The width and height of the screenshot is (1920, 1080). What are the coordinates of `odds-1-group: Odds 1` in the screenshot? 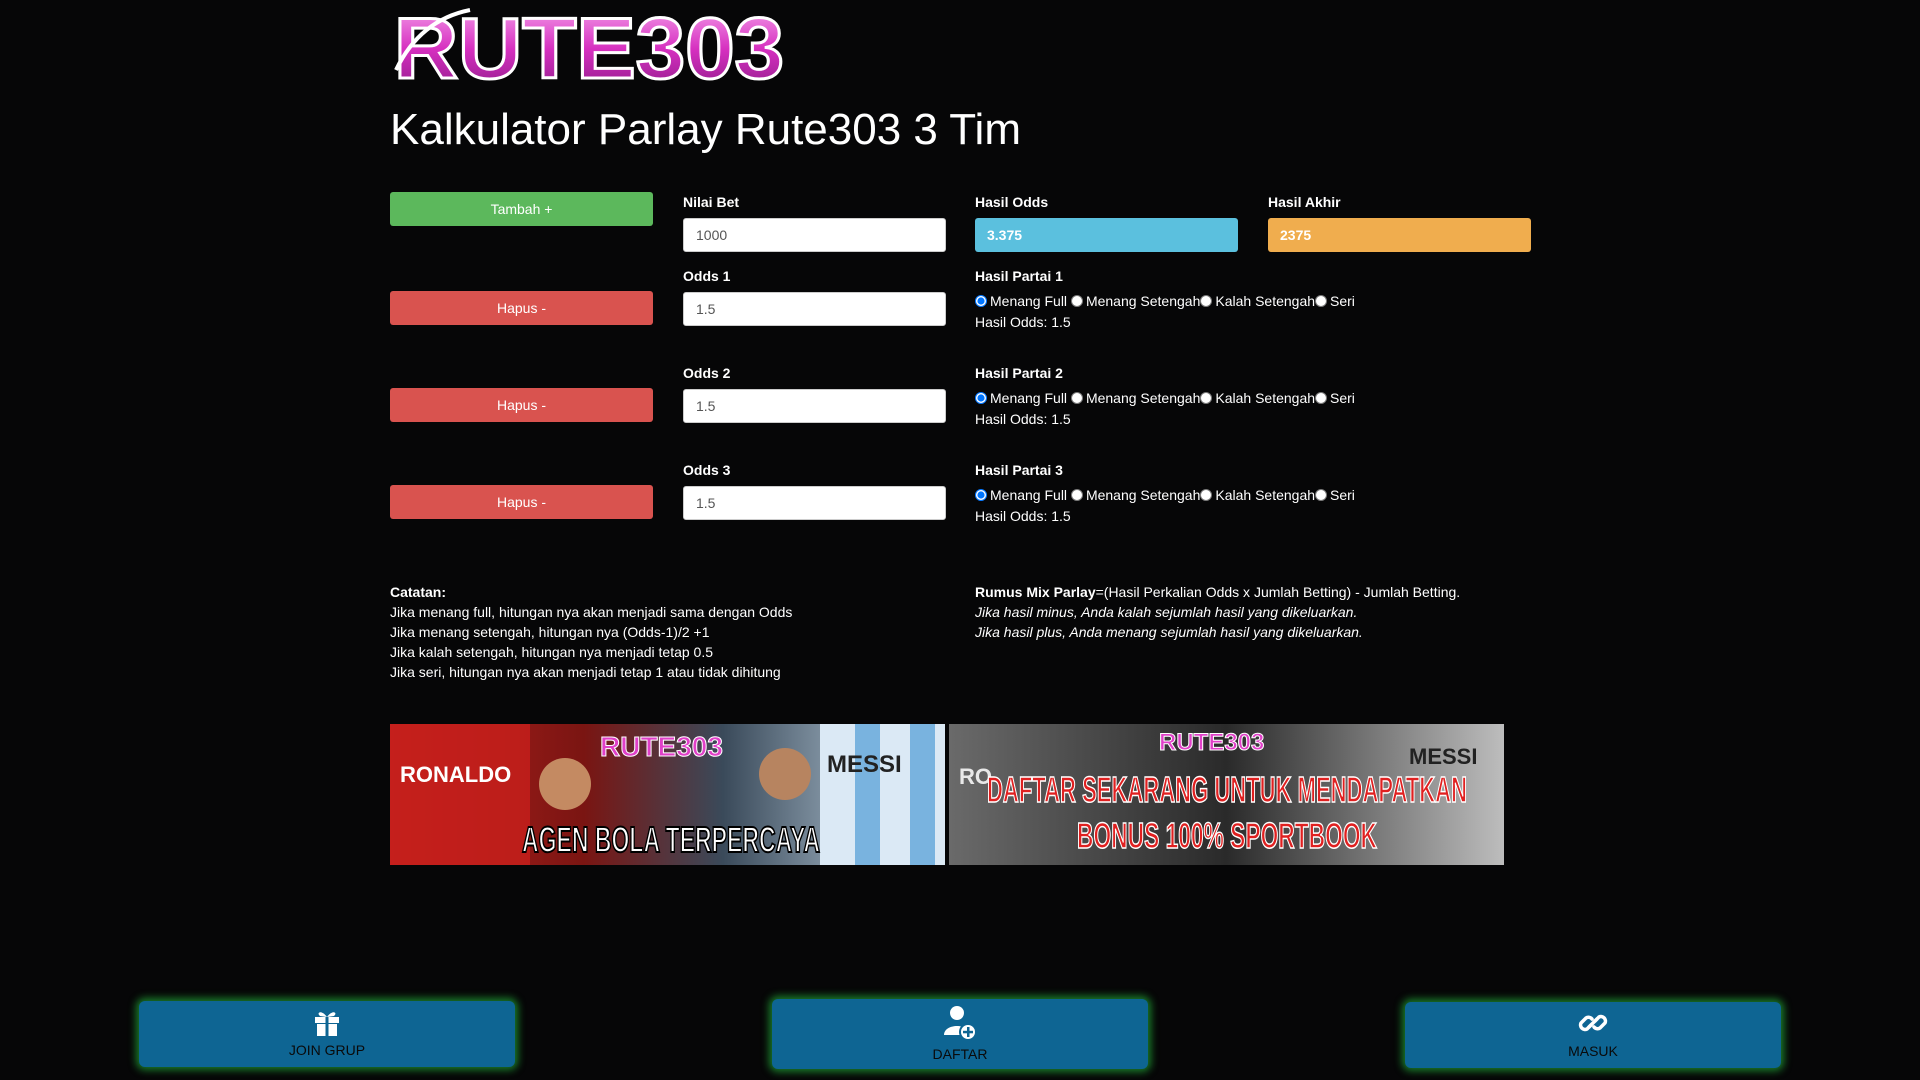 It's located at (814, 297).